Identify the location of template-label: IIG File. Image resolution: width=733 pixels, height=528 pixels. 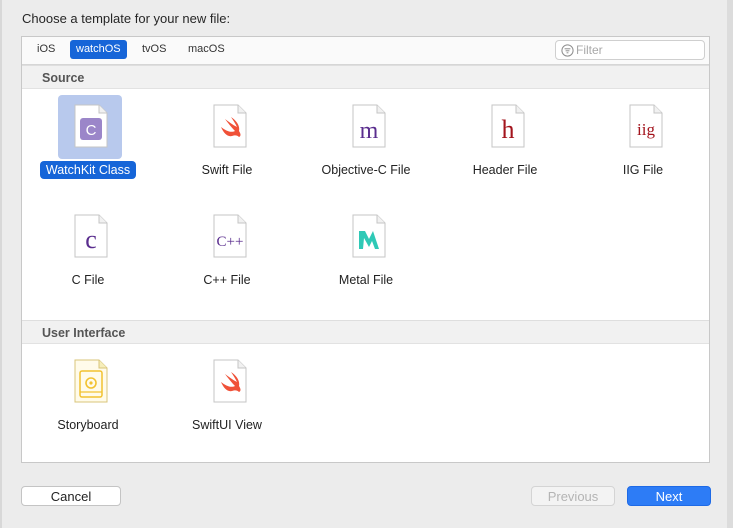
(643, 170).